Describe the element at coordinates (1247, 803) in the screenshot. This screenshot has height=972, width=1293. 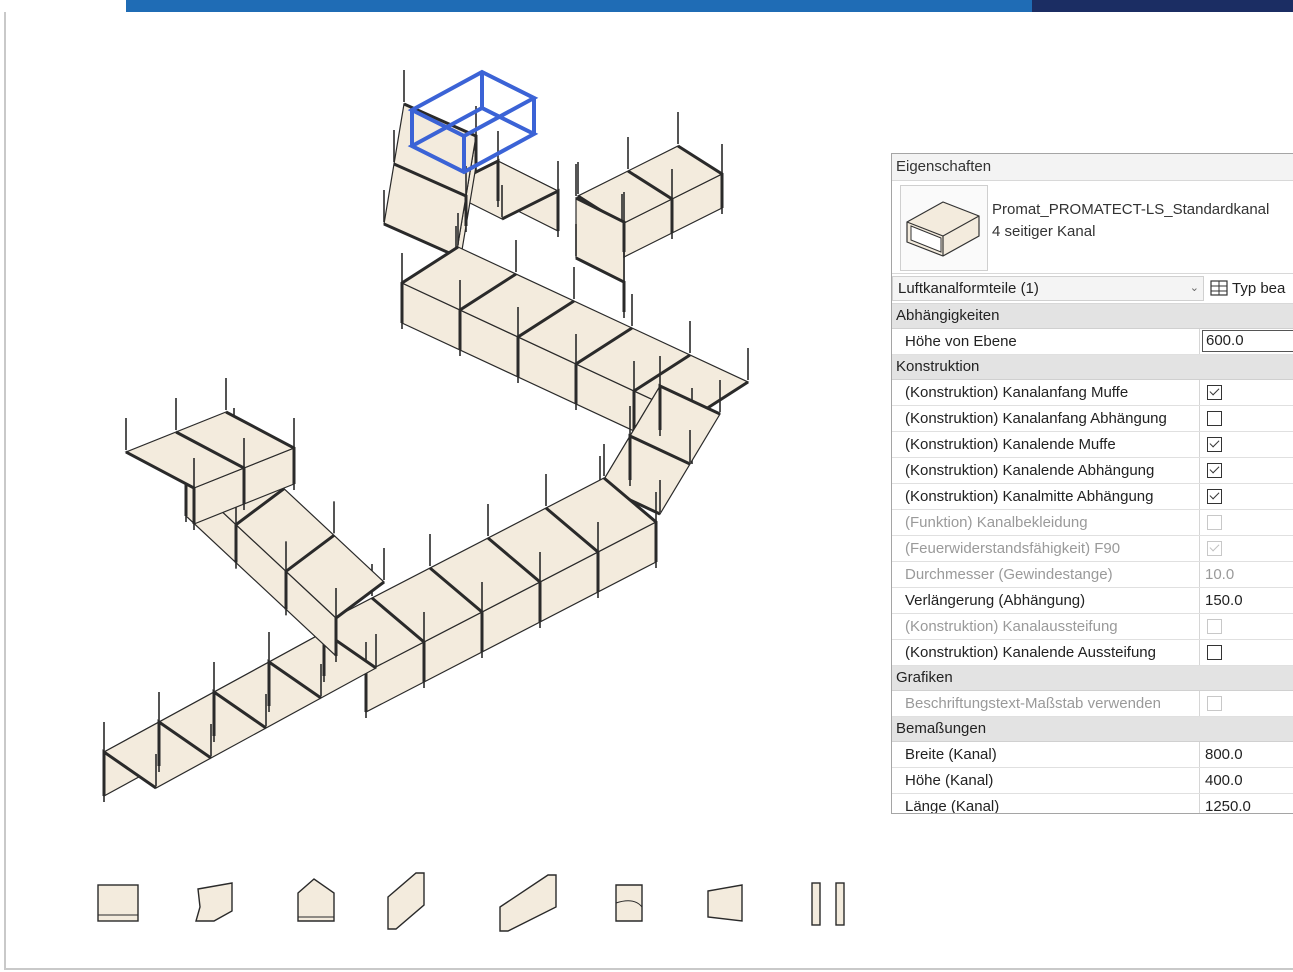
I see `property-value: 1250.0` at that location.